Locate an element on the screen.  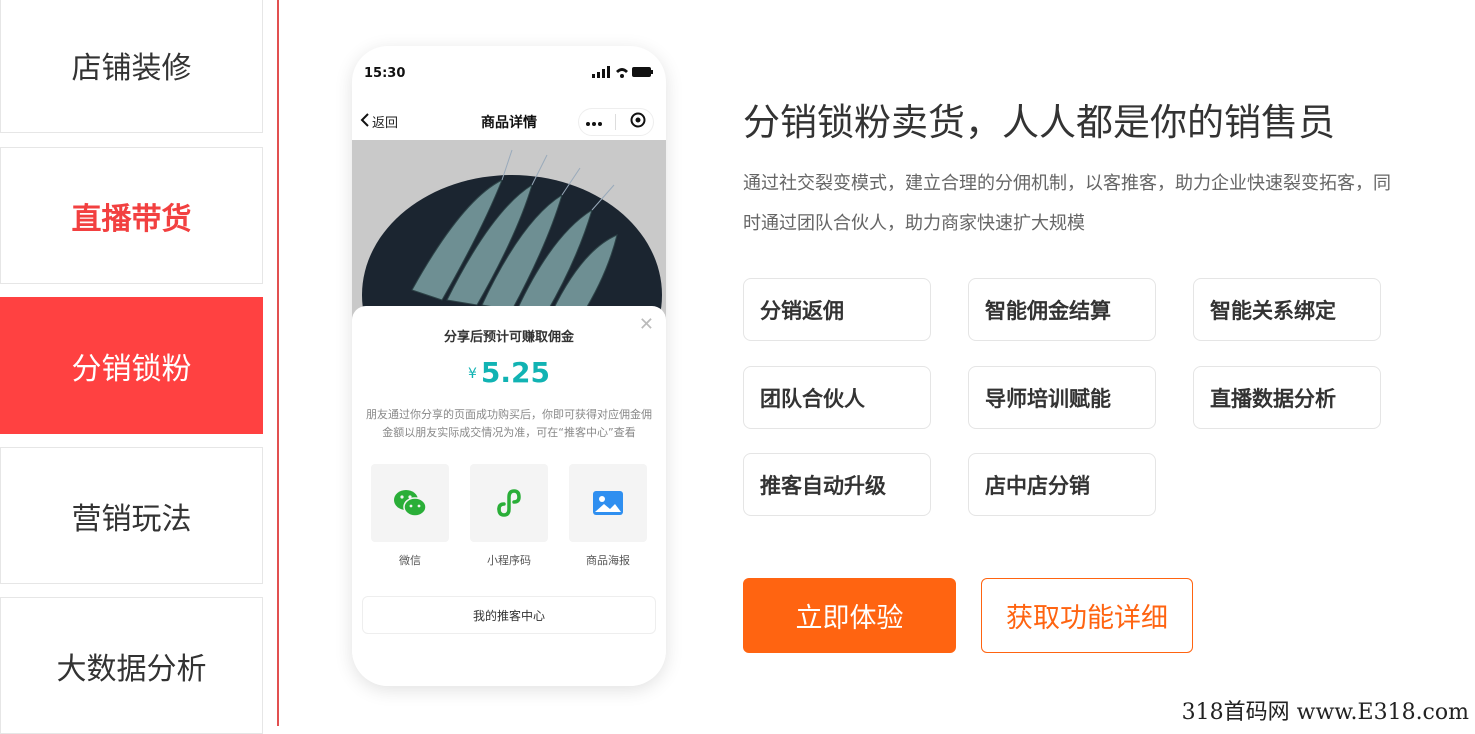
feature-tag: 分销返佣 is located at coordinates (837, 309).